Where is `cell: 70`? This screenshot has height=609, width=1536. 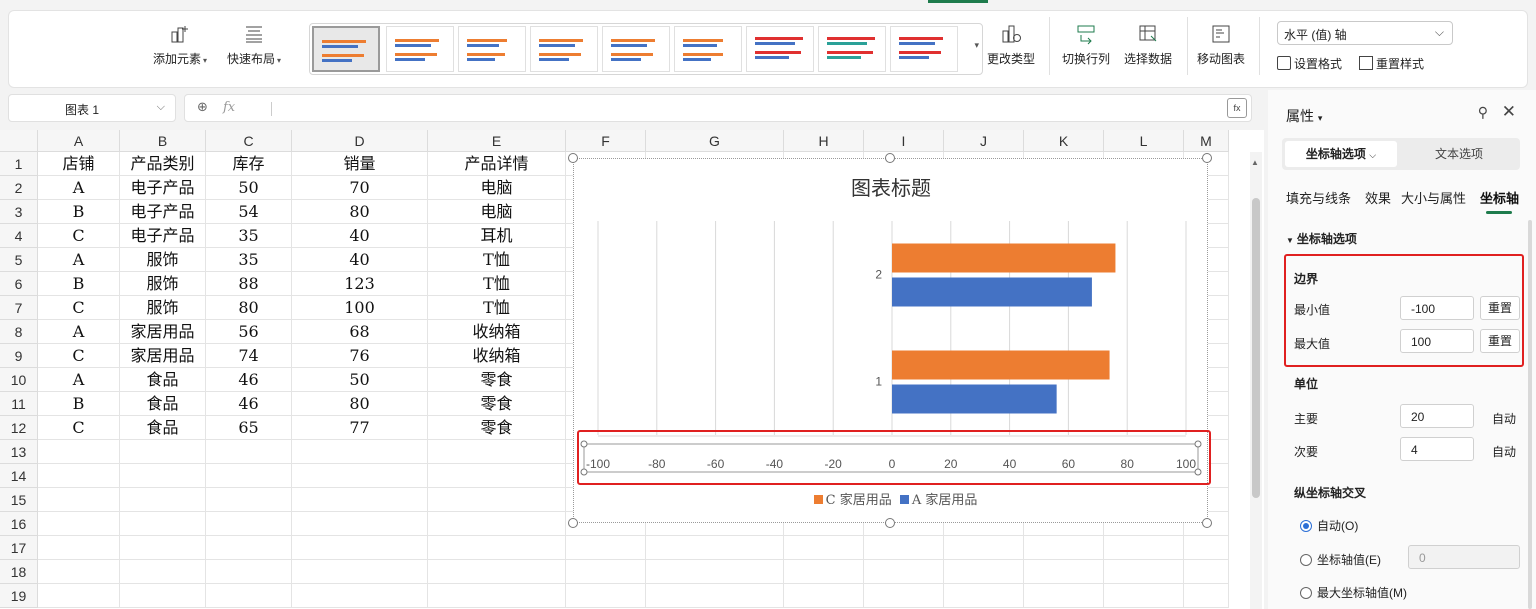
cell: 70 is located at coordinates (360, 188).